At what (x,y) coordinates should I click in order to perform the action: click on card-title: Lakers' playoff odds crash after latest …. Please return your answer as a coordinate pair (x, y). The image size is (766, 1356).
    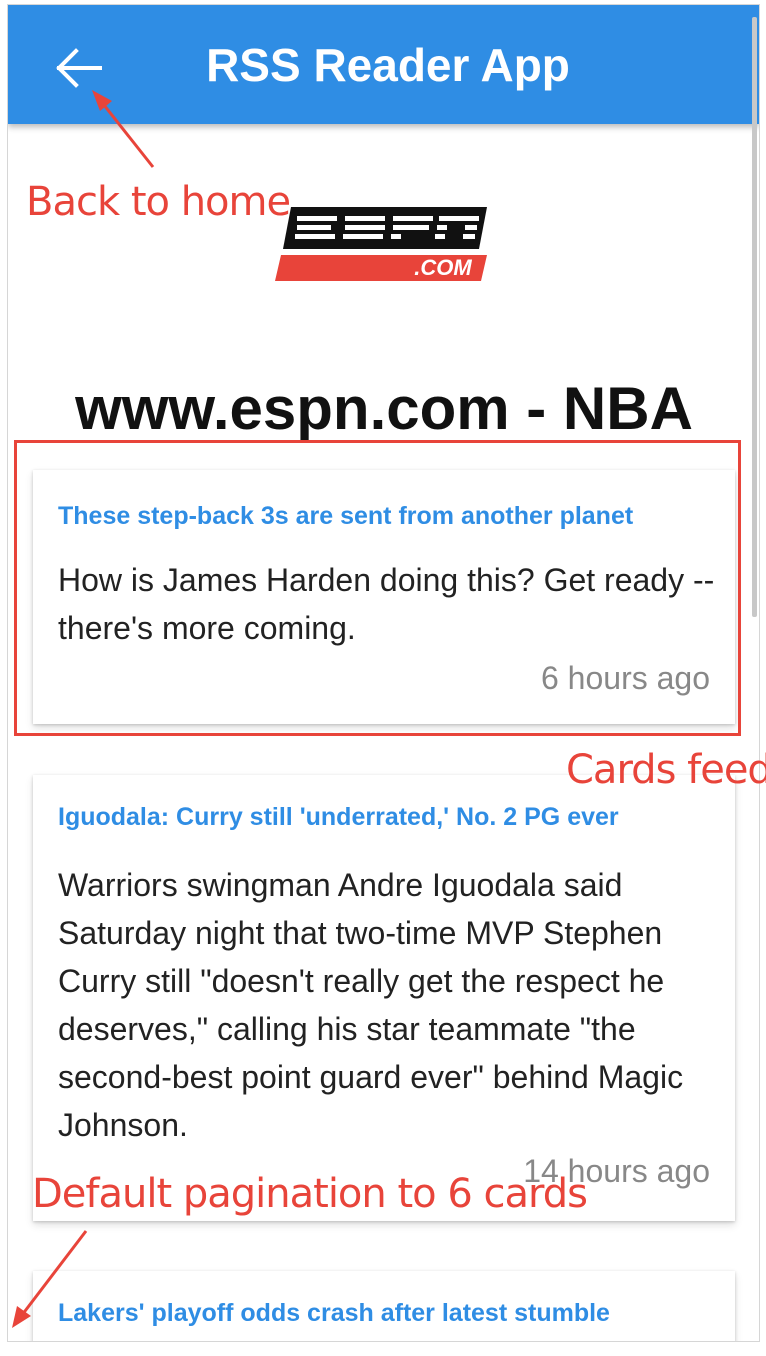
    Looking at the image, I should click on (334, 1313).